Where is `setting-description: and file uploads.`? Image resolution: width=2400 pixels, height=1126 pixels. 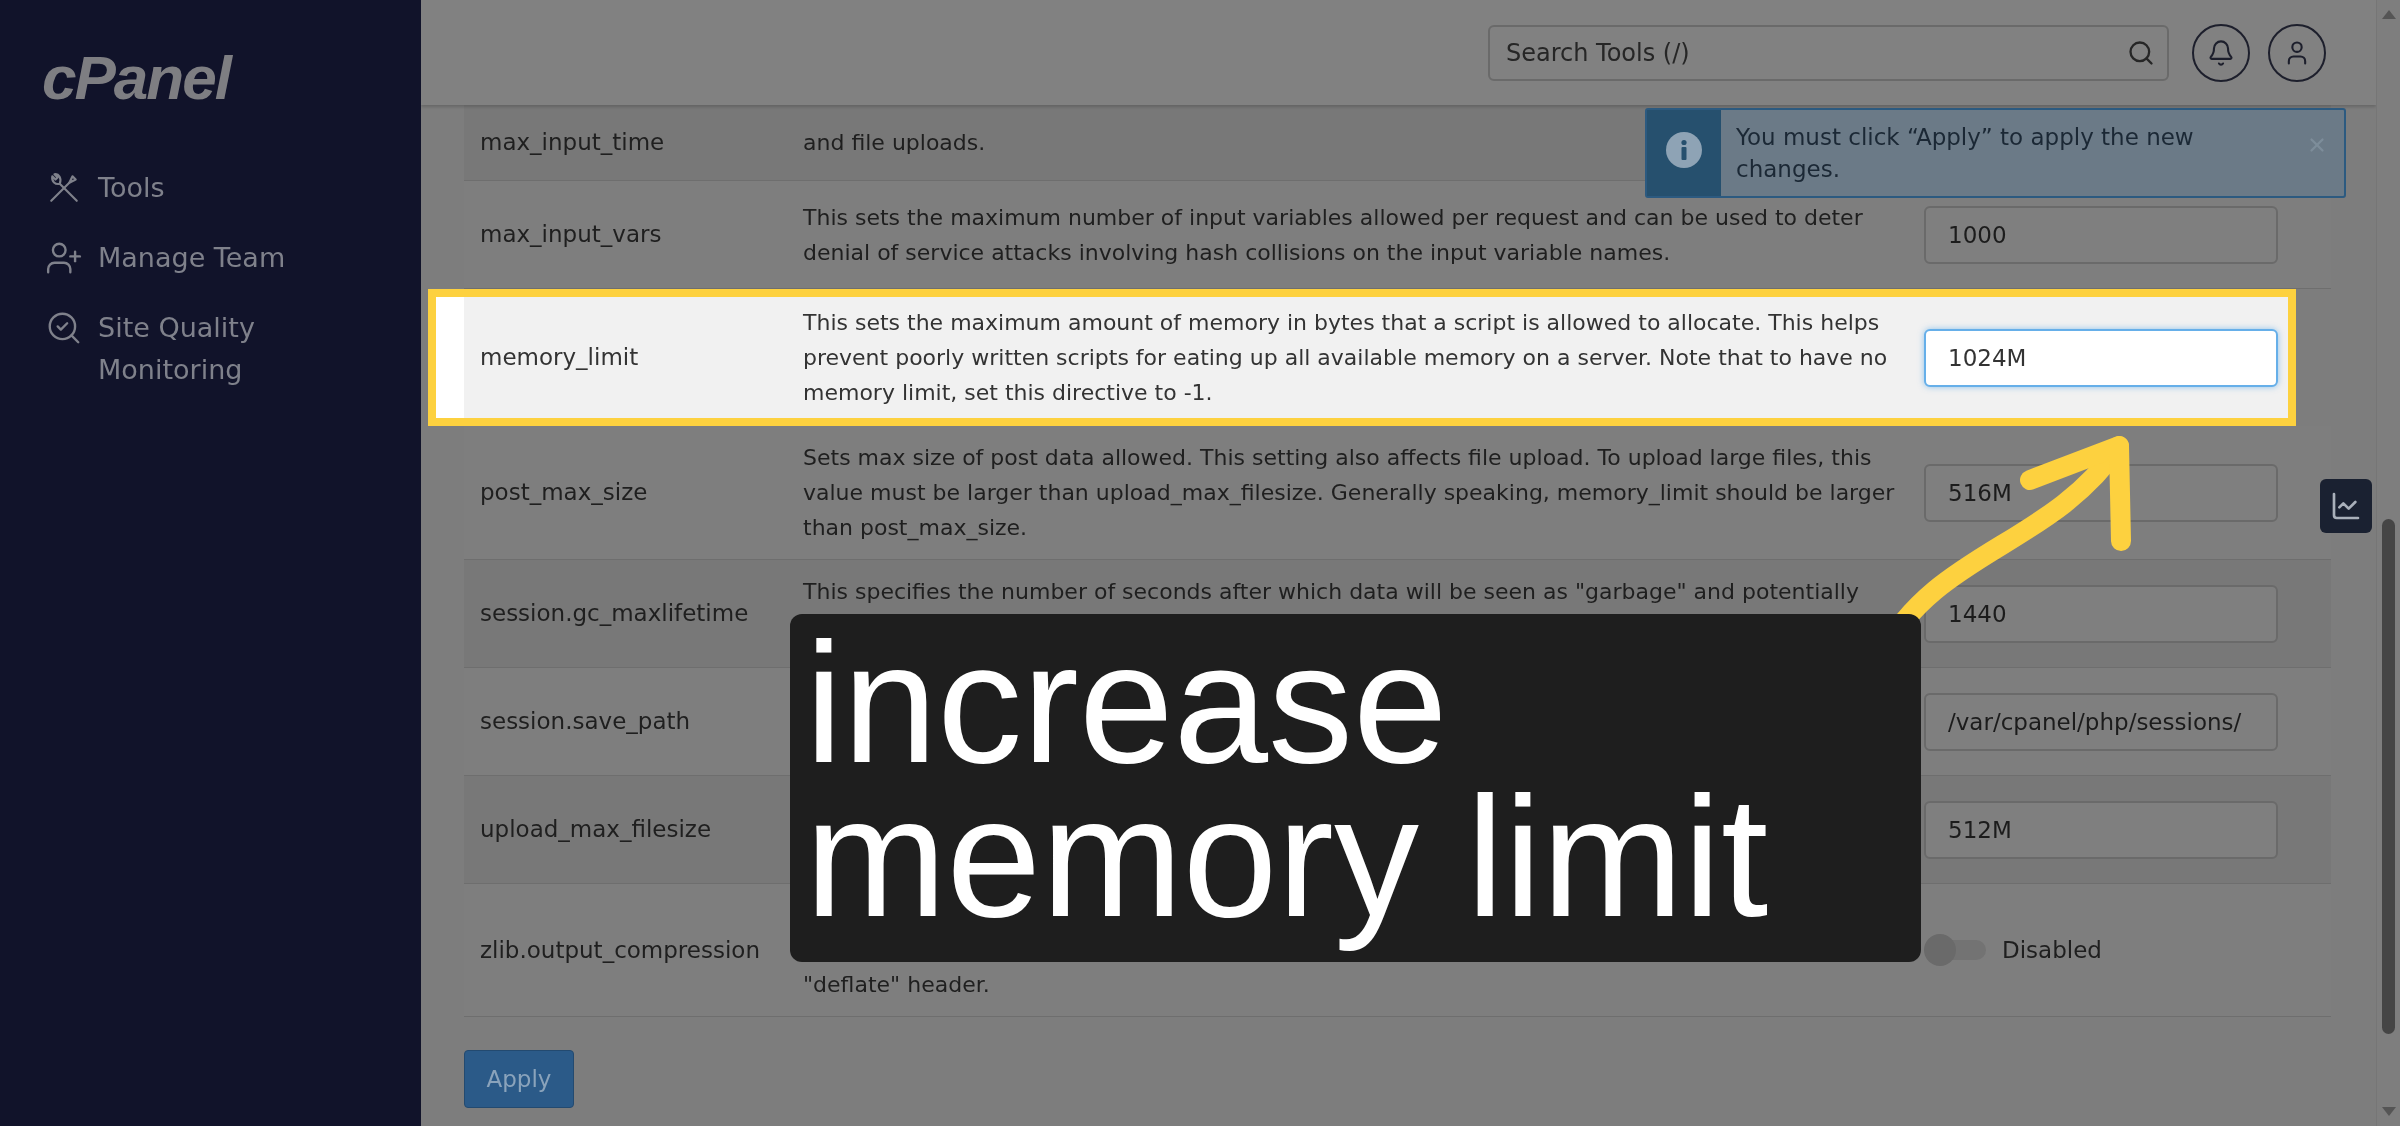
setting-description: and file uploads. is located at coordinates (894, 143).